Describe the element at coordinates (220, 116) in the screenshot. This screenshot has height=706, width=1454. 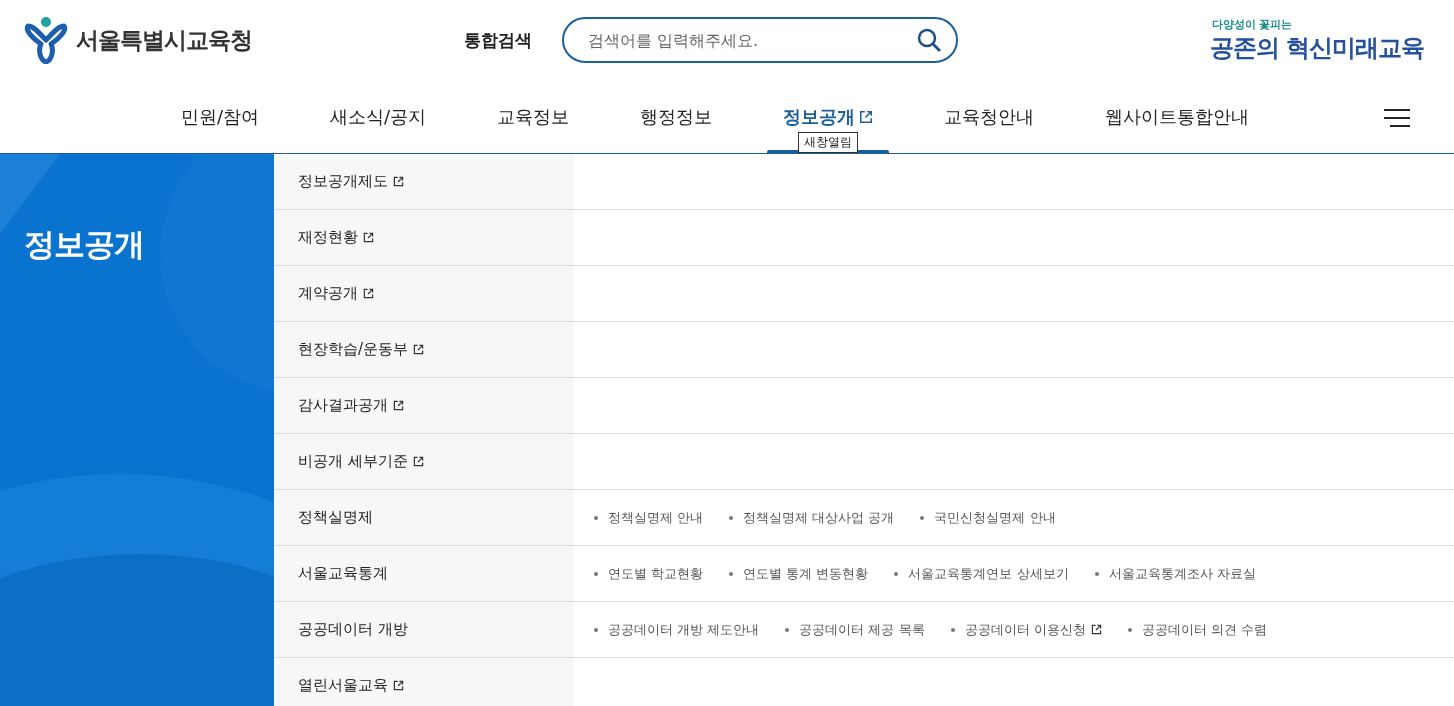
I see `nav-tab: 민원/참여` at that location.